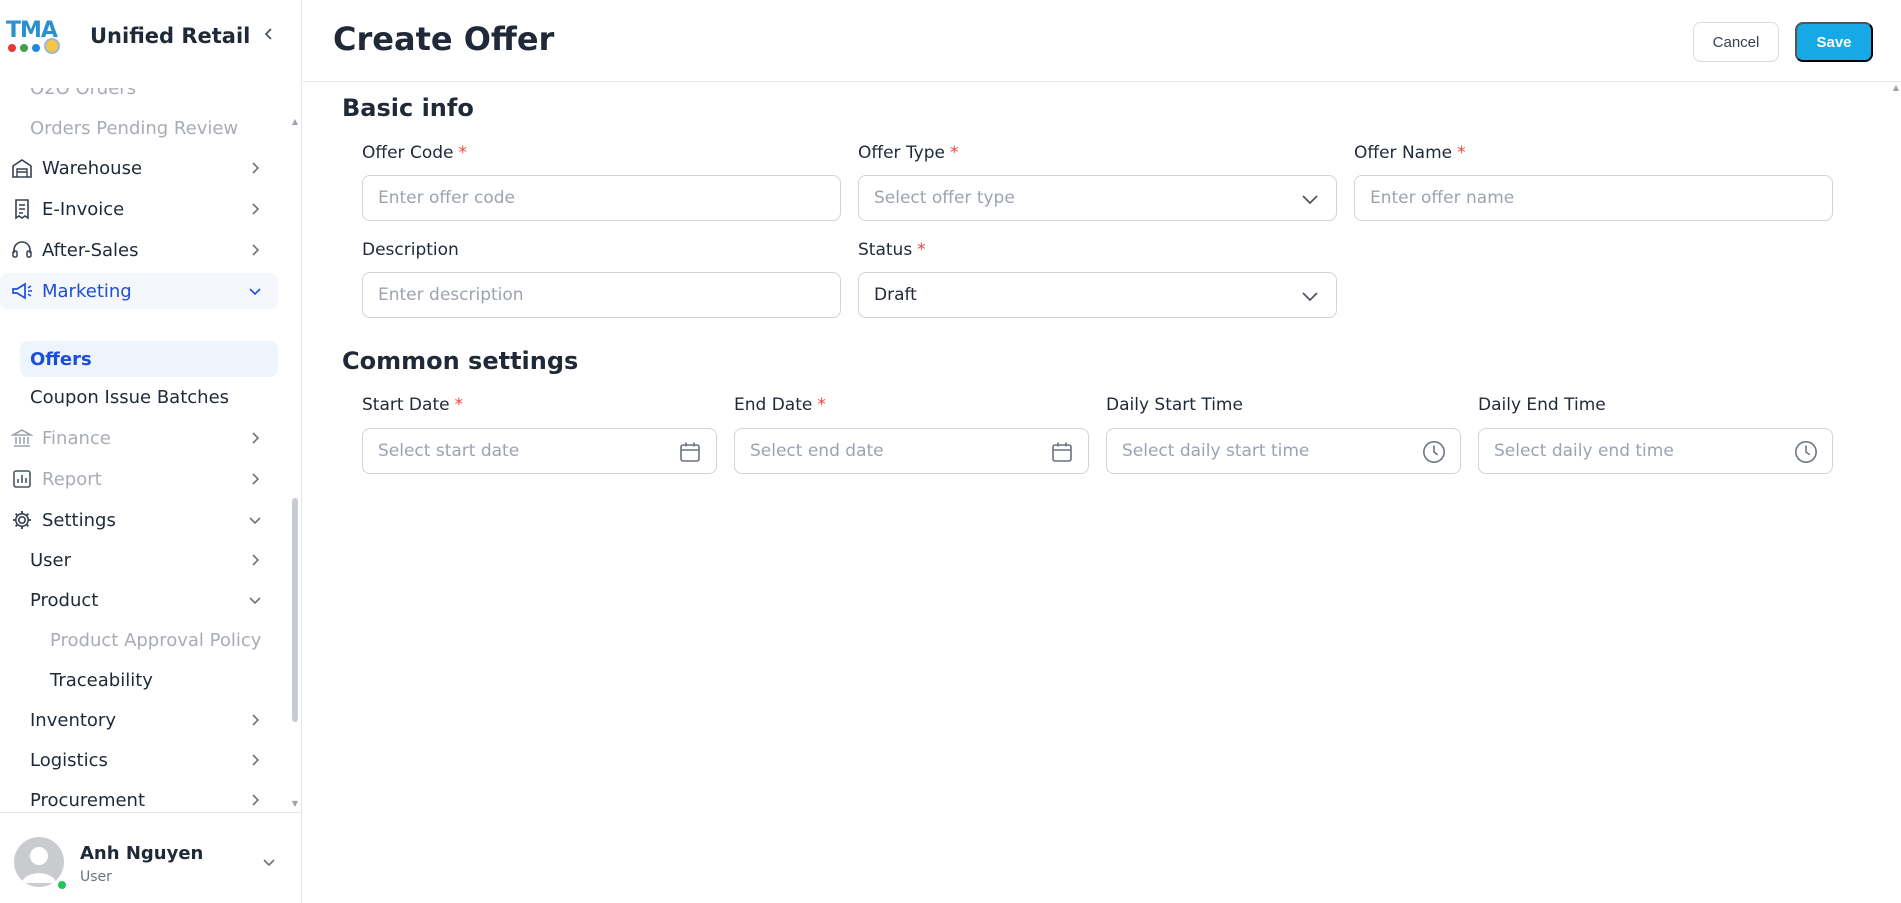 This screenshot has height=903, width=1901. What do you see at coordinates (87, 291) in the screenshot?
I see `sidebar-item-label: Marketing` at bounding box center [87, 291].